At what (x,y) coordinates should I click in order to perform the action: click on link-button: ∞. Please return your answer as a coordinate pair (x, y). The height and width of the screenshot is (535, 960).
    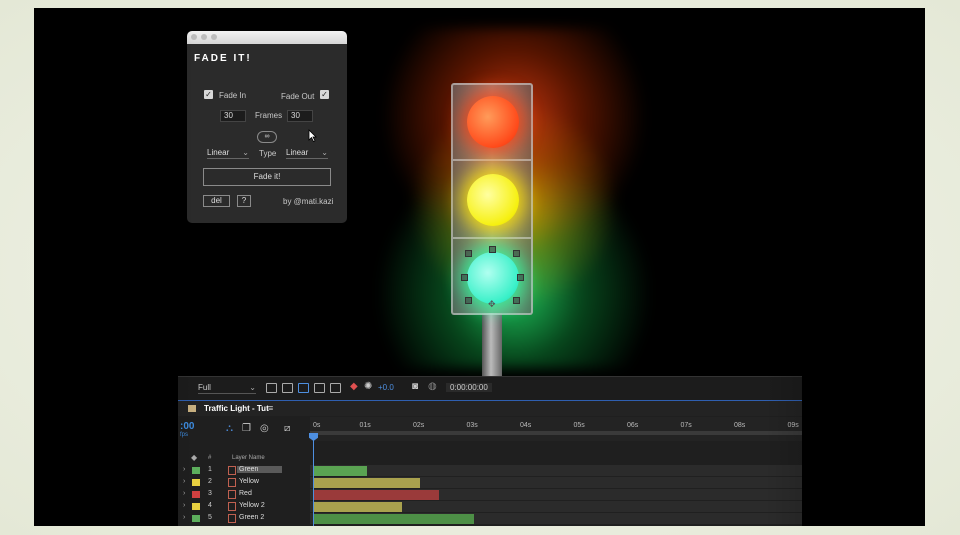
    Looking at the image, I should click on (267, 137).